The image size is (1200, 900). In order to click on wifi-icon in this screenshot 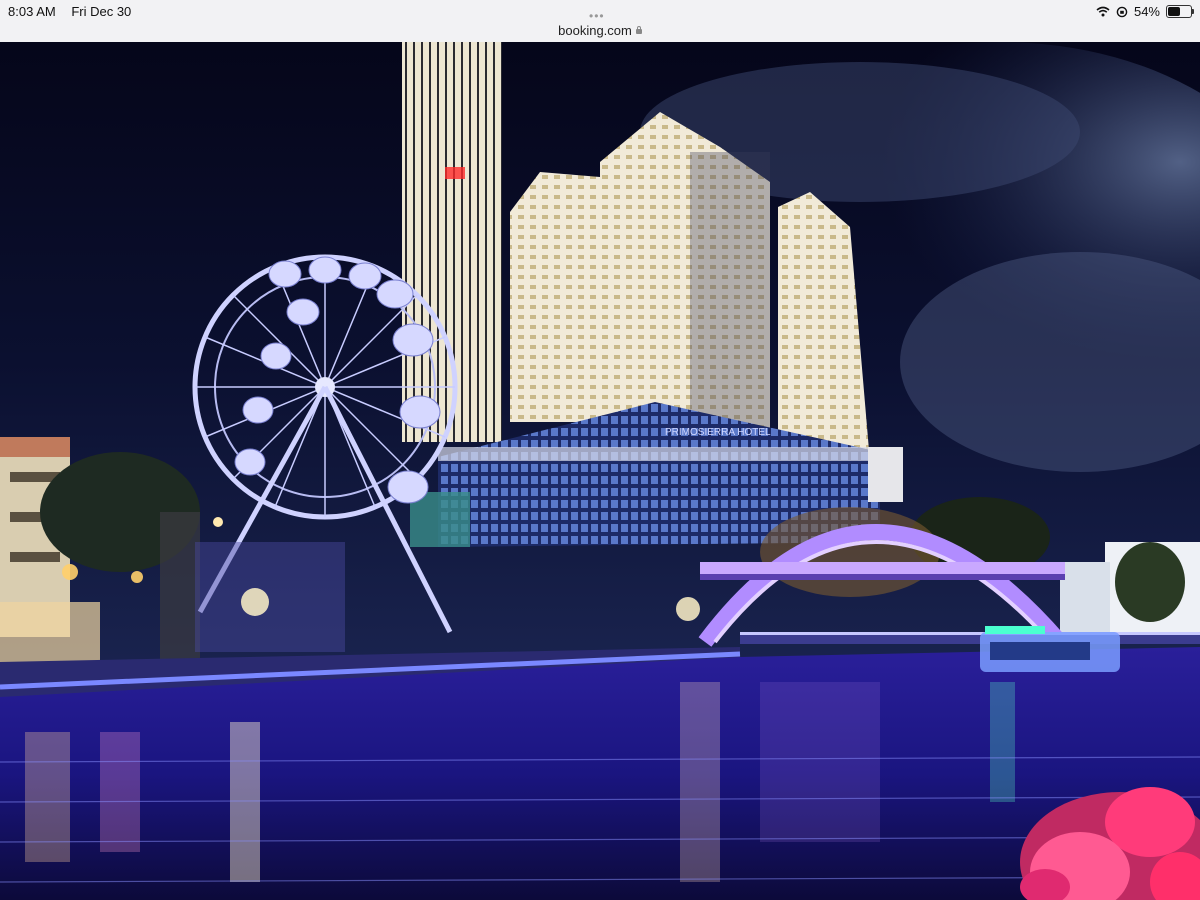, I will do `click(1103, 11)`.